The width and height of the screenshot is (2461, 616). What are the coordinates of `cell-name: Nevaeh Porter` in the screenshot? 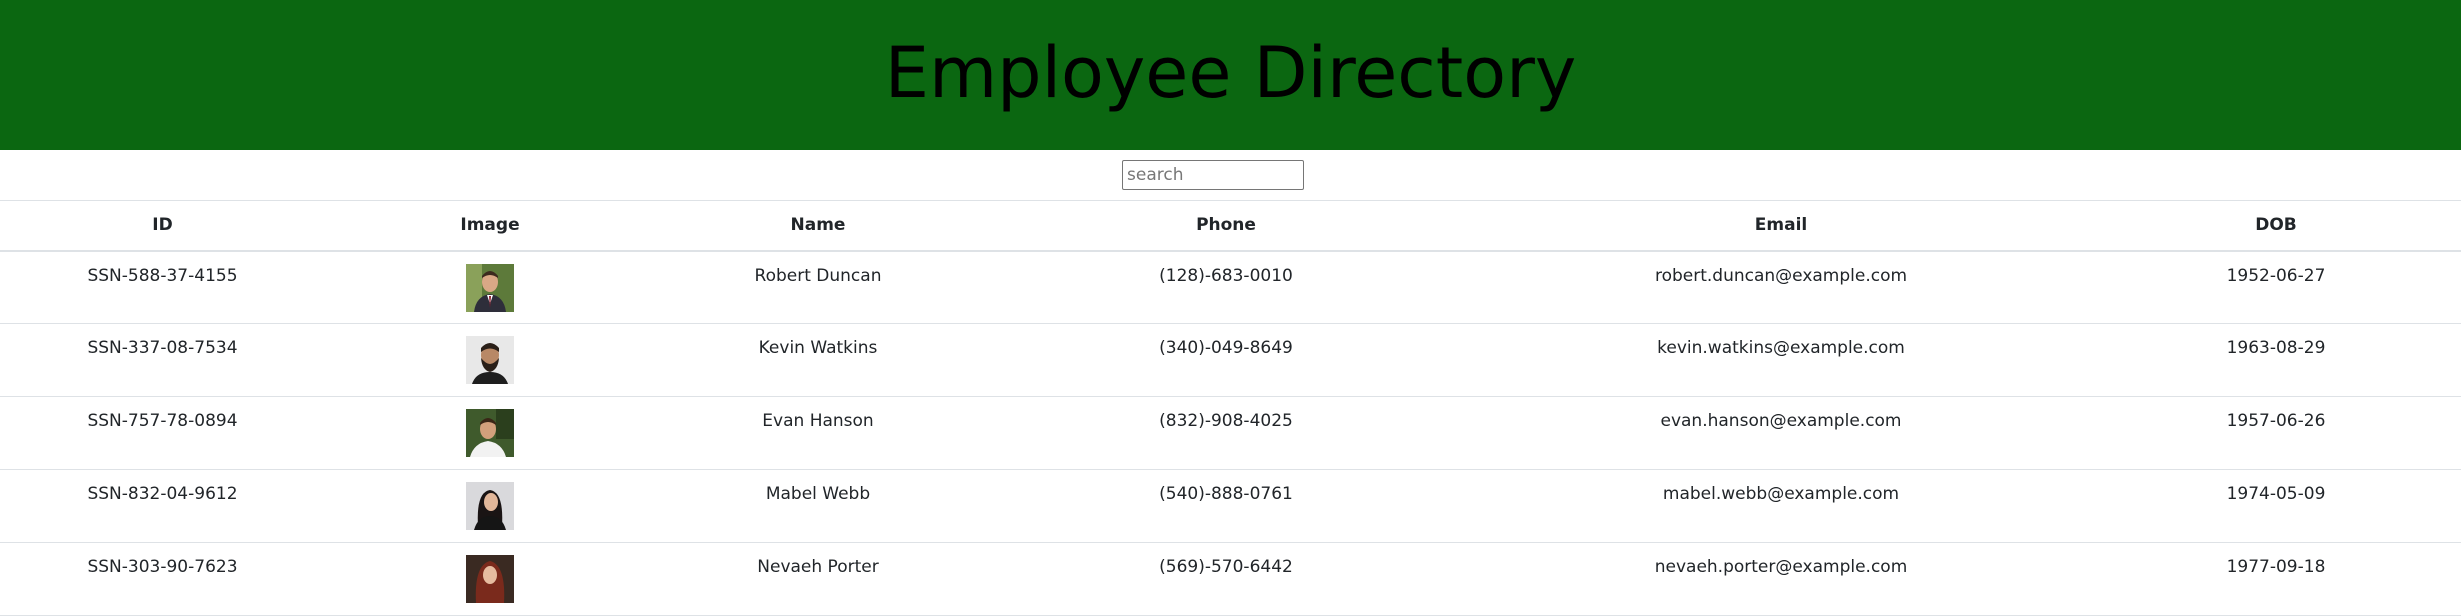 It's located at (818, 567).